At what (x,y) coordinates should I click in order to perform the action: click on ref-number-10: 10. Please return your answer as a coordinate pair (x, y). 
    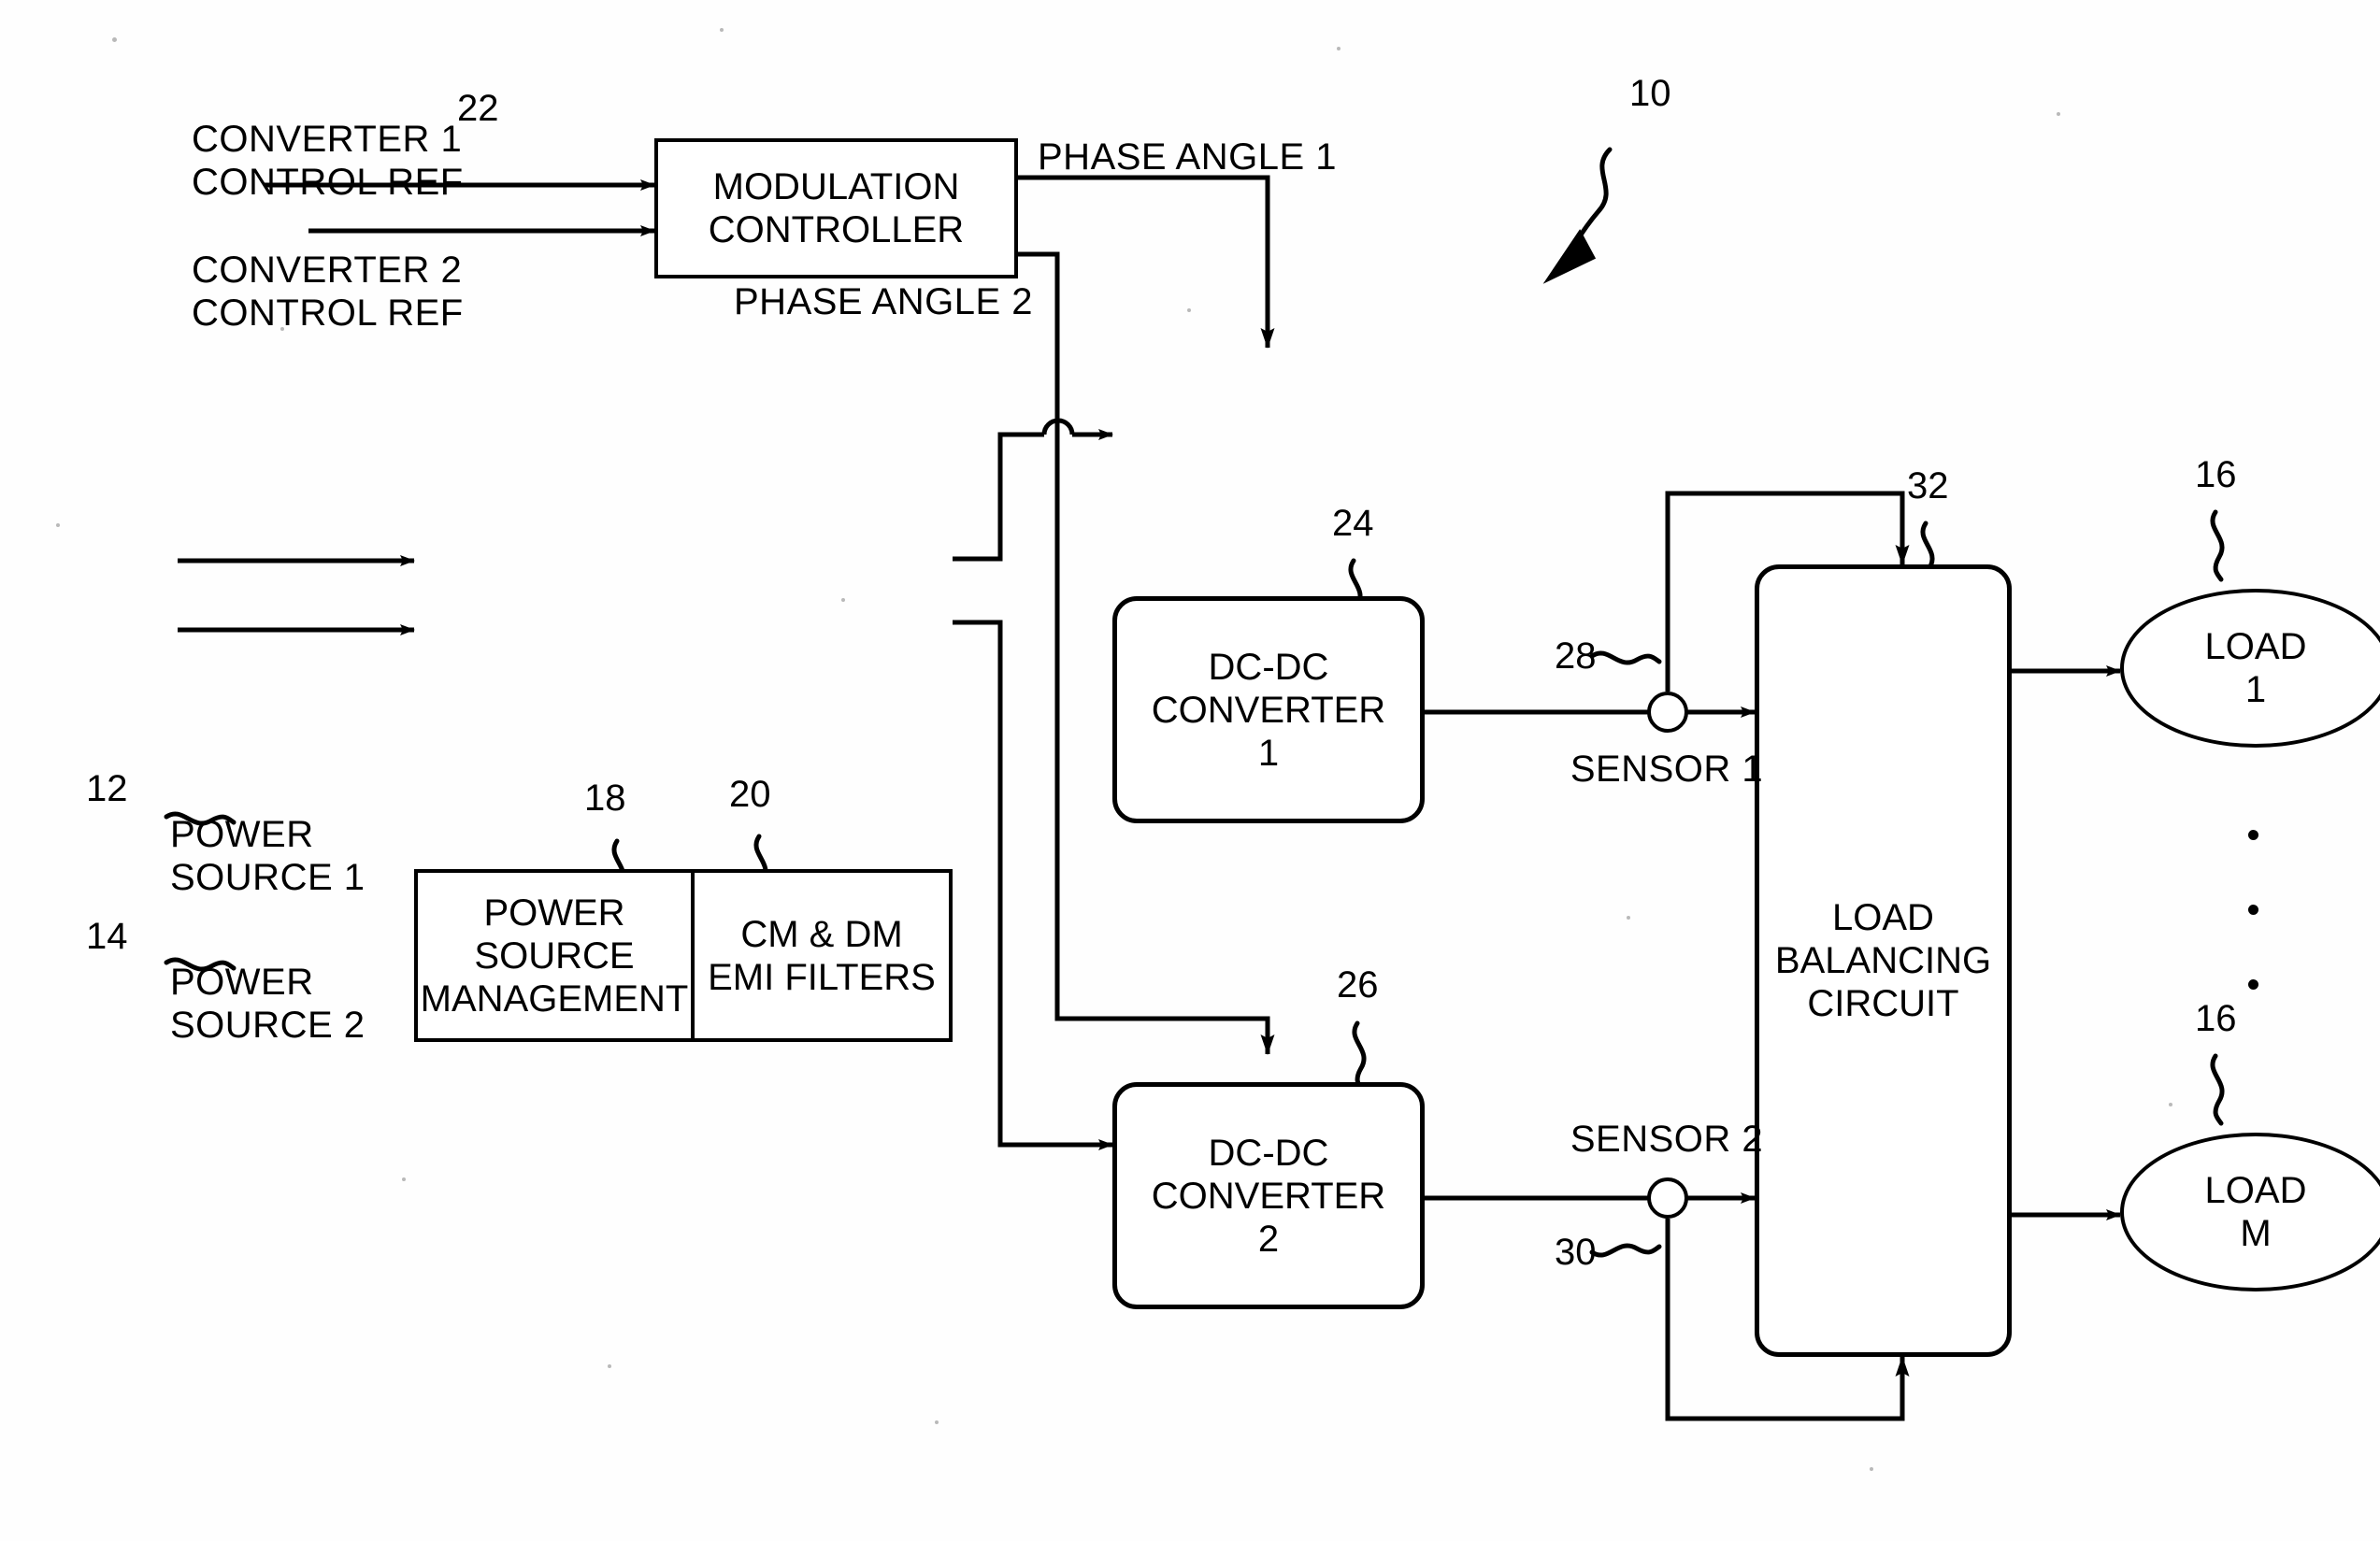
    Looking at the image, I should click on (1650, 93).